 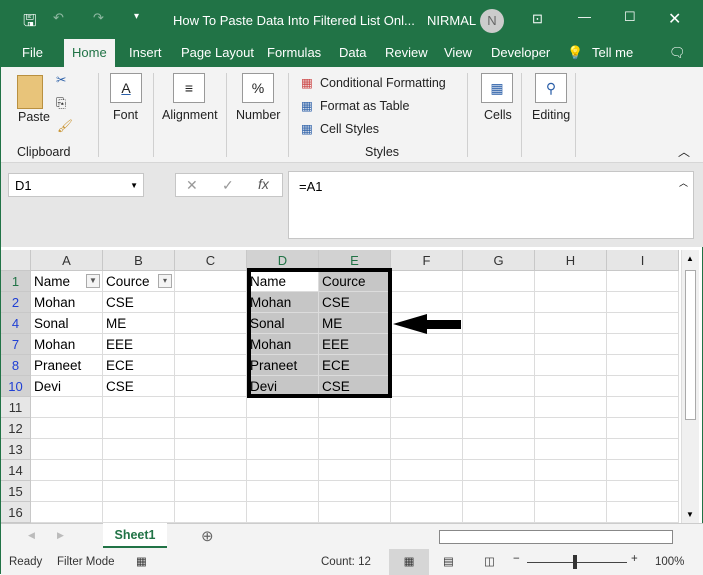 What do you see at coordinates (643, 281) in the screenshot?
I see `cell-I1` at bounding box center [643, 281].